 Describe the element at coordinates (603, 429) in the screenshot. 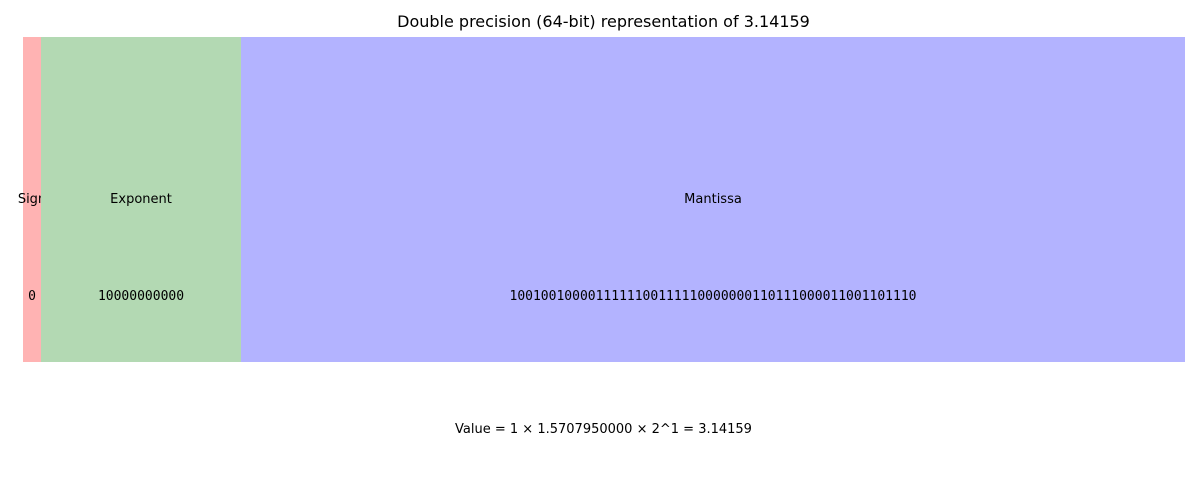

I see `value-formula: Value = 1 × 1.5707950000 × 2^1 = 3.14159` at that location.